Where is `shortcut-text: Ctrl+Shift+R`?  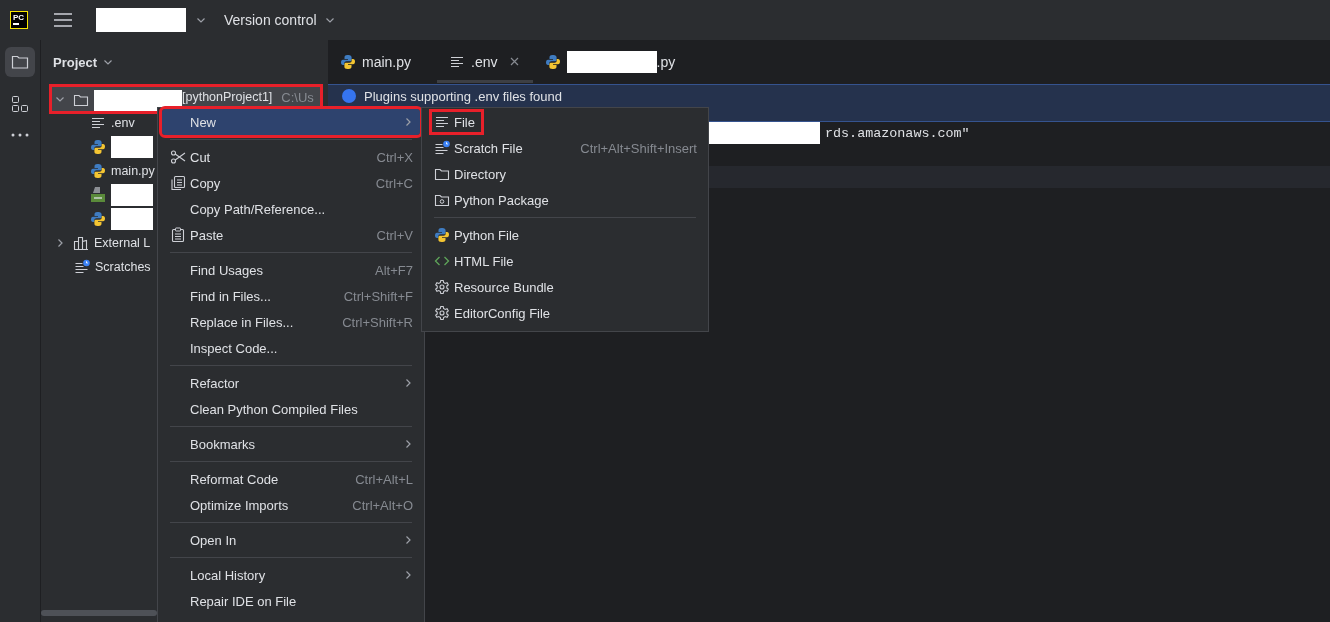 shortcut-text: Ctrl+Shift+R is located at coordinates (377, 322).